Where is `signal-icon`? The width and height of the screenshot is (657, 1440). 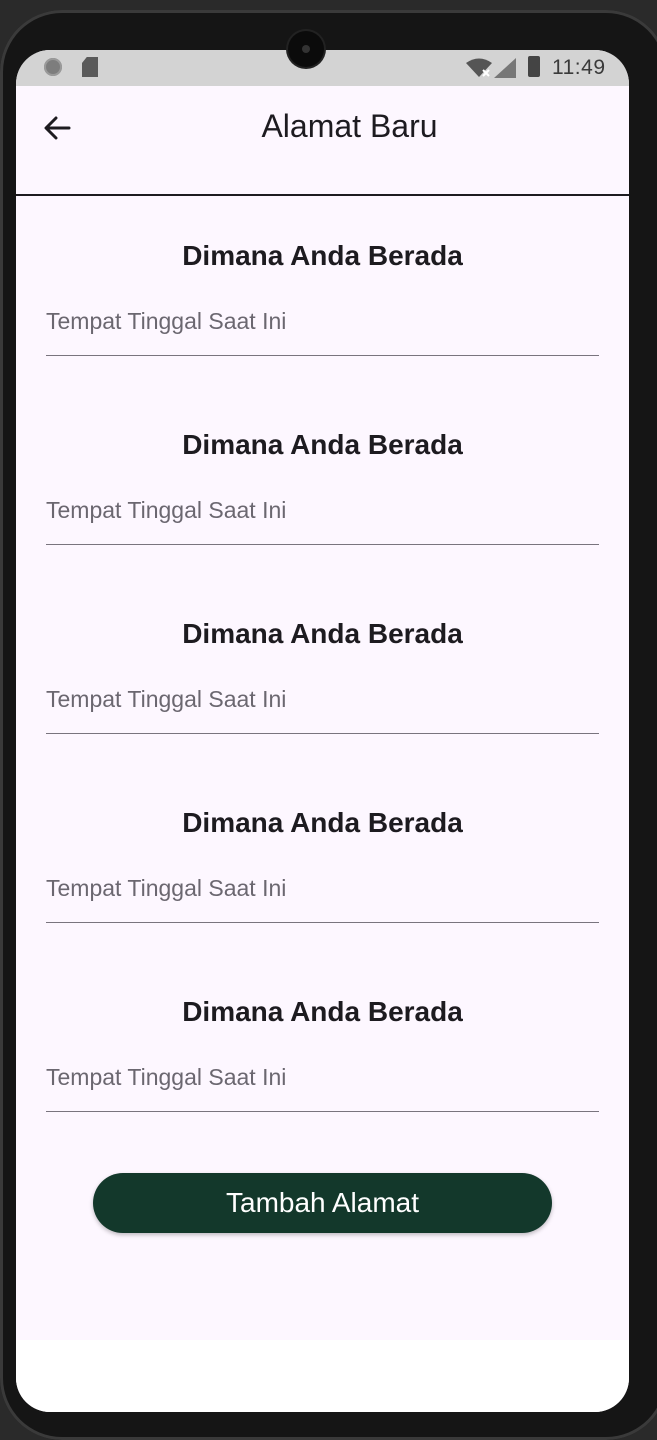 signal-icon is located at coordinates (505, 68).